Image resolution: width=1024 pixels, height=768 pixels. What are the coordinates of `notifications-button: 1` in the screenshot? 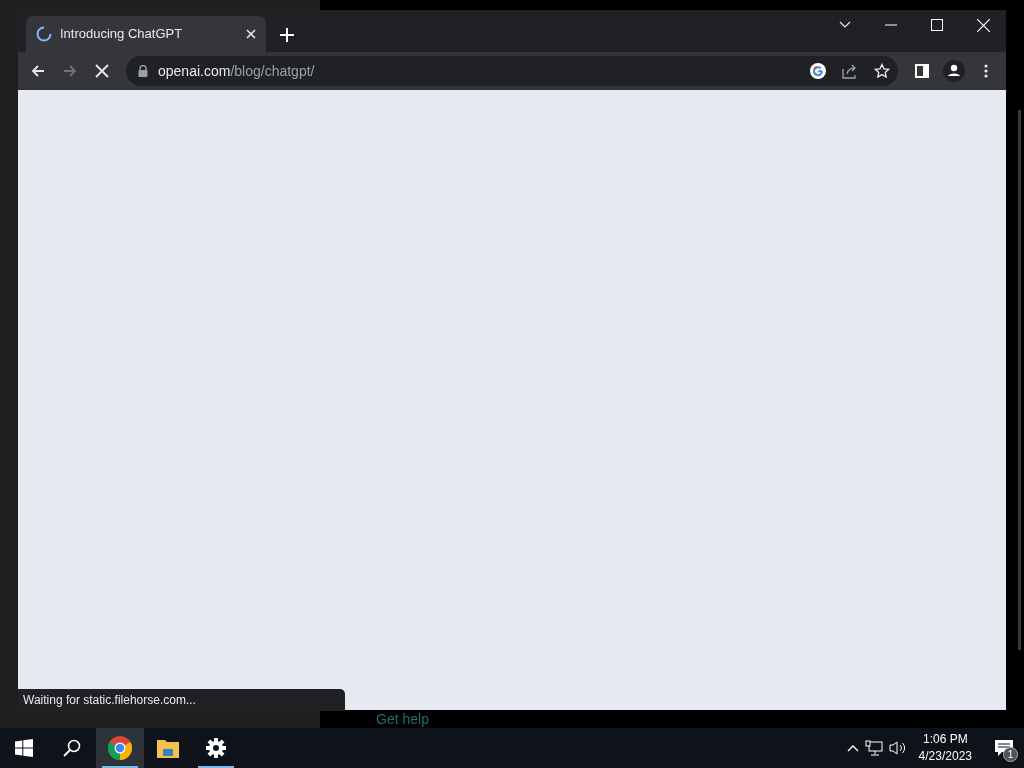 It's located at (1004, 748).